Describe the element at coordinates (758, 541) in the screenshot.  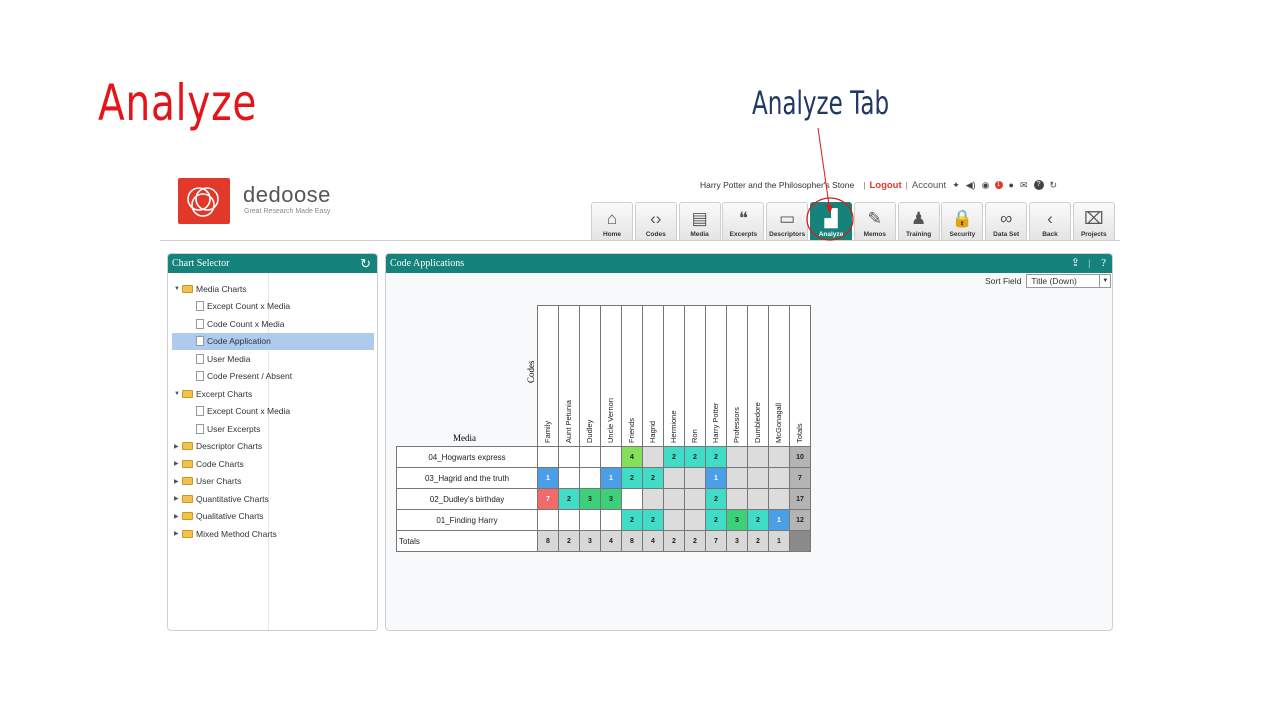
I see `column-total-cell: 2` at that location.